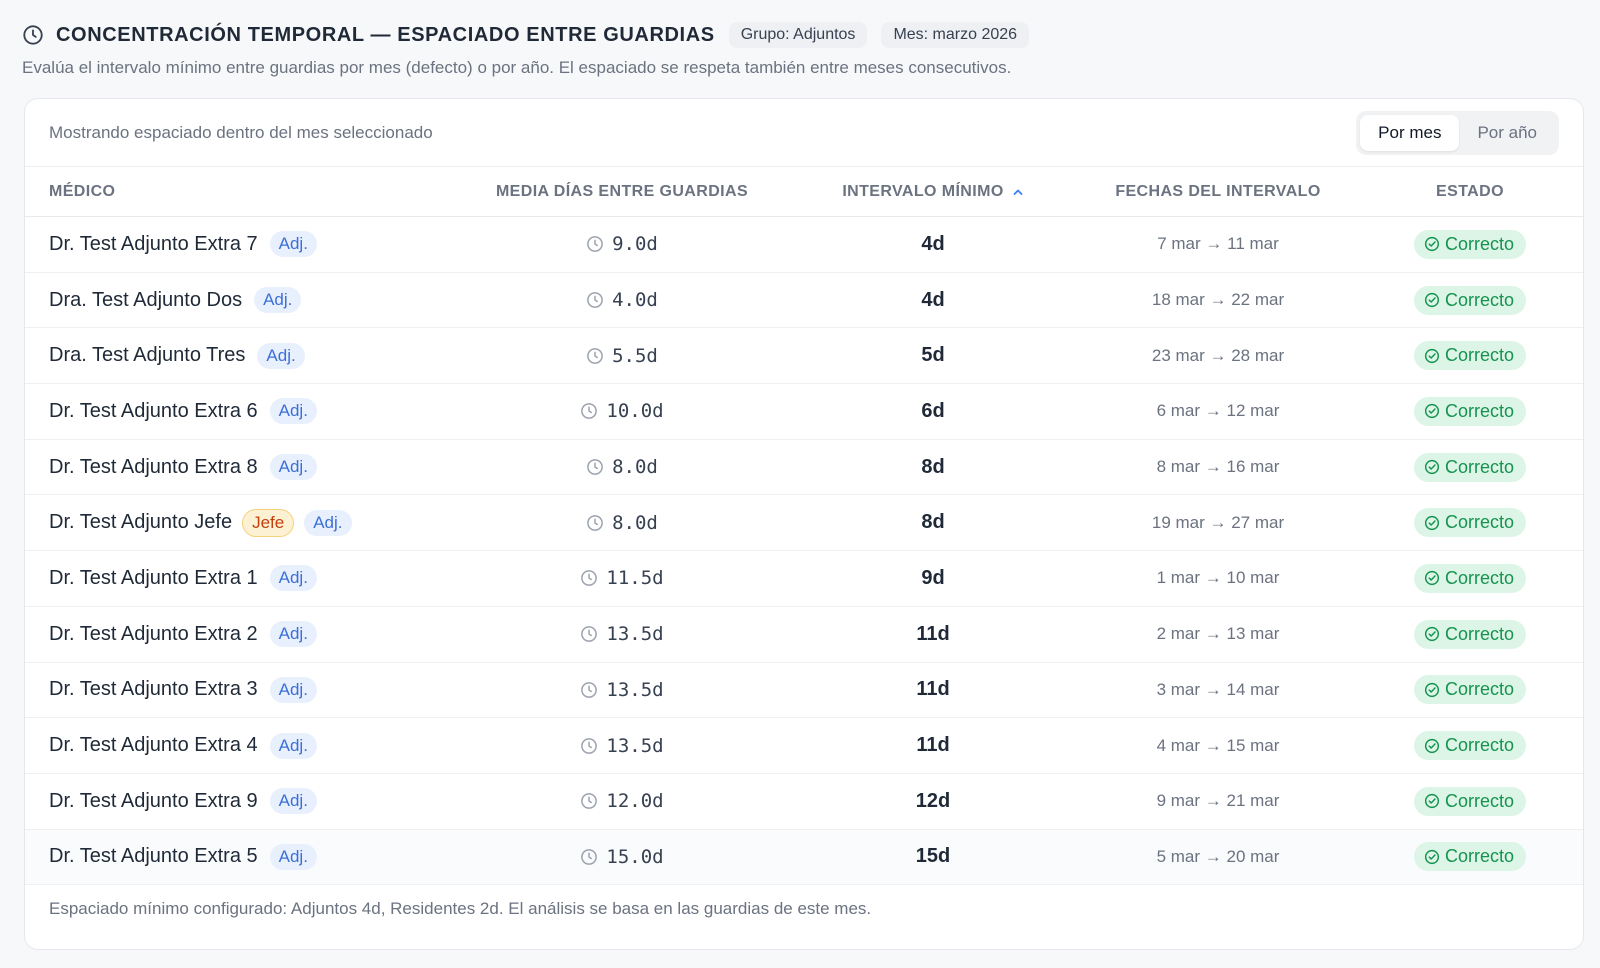 The height and width of the screenshot is (968, 1600). Describe the element at coordinates (798, 35) in the screenshot. I see `group-pill: Grupo: Adjuntos` at that location.